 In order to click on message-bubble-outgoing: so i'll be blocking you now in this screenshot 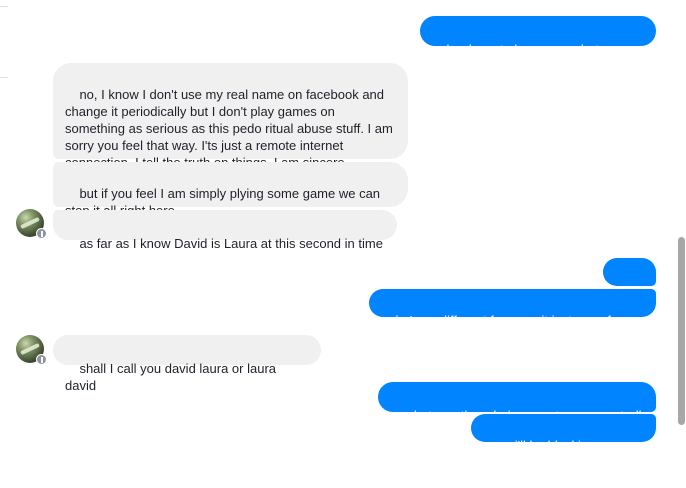, I will do `click(563, 442)`.